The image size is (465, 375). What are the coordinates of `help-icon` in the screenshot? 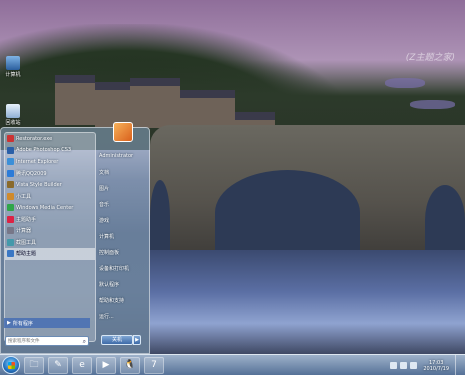 It's located at (10, 254).